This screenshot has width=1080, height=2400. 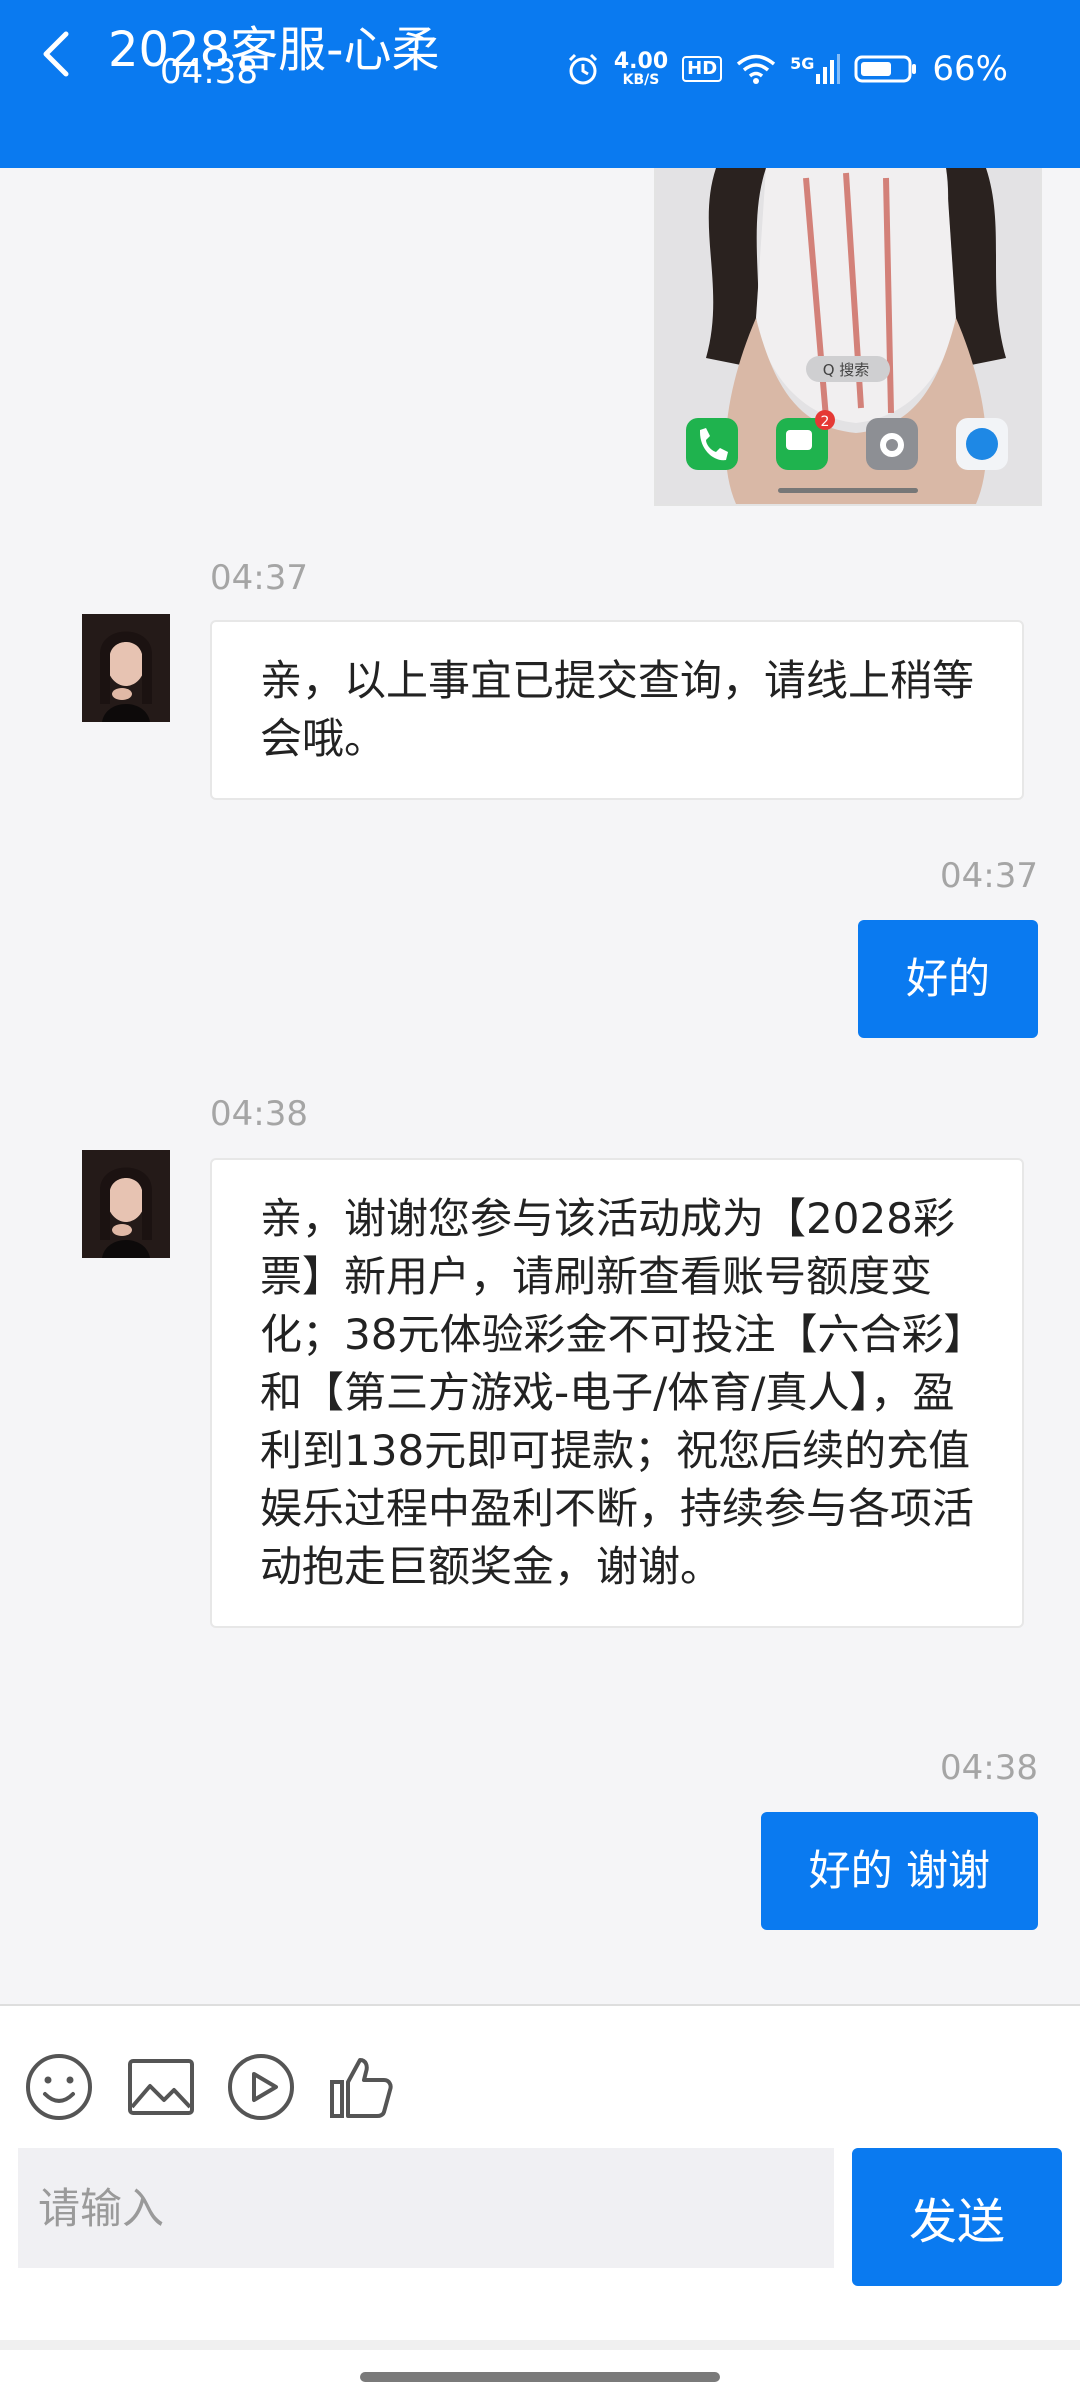 I want to click on back-button, so click(x=57, y=54).